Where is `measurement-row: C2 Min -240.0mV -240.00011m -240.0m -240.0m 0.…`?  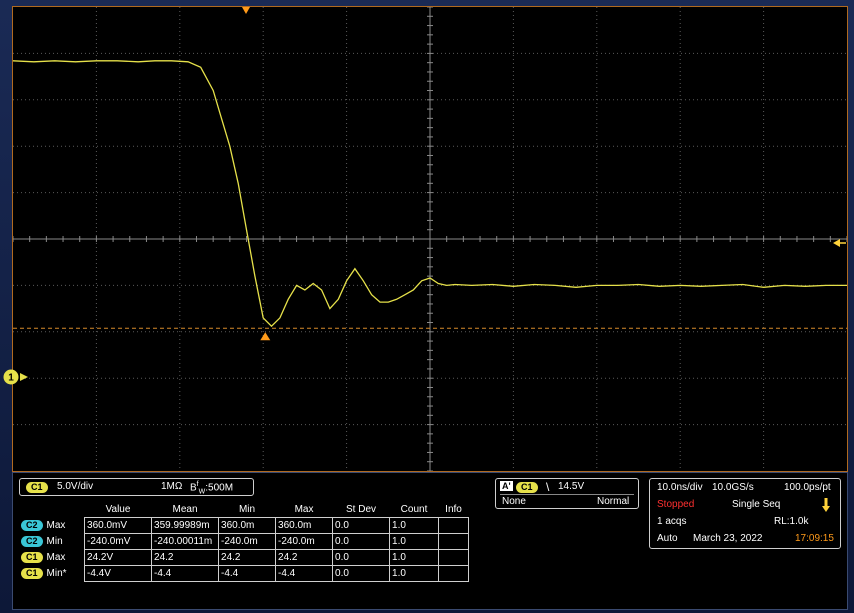
measurement-row: C2 Min -240.0mV -240.00011m -240.0m -240.0m 0.… is located at coordinates (244, 541).